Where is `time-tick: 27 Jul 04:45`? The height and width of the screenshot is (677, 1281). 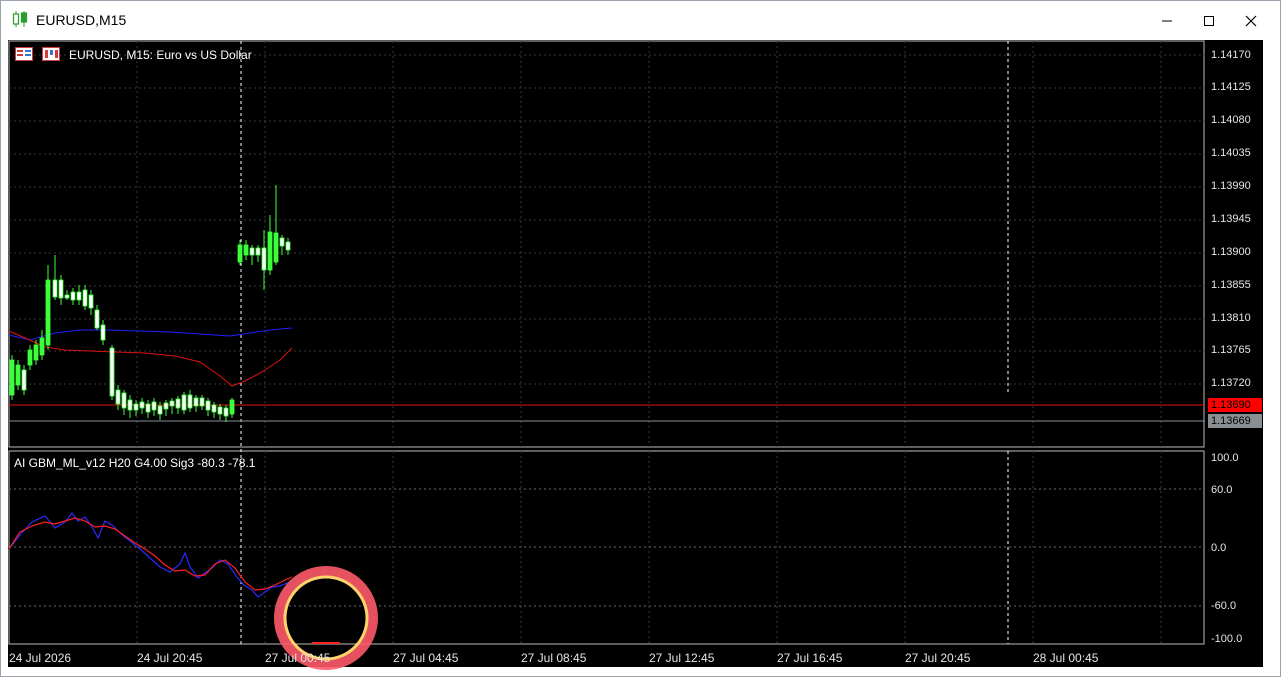 time-tick: 27 Jul 04:45 is located at coordinates (426, 658).